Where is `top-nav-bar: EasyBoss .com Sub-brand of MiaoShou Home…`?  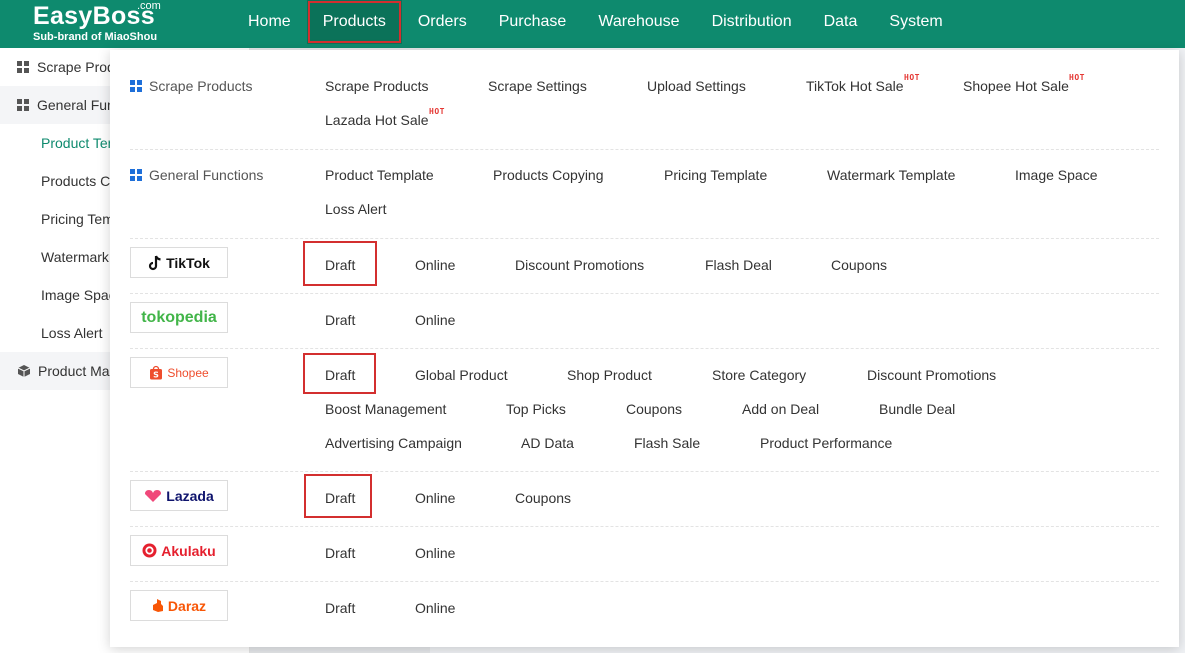 top-nav-bar: EasyBoss .com Sub-brand of MiaoShou Home… is located at coordinates (592, 24).